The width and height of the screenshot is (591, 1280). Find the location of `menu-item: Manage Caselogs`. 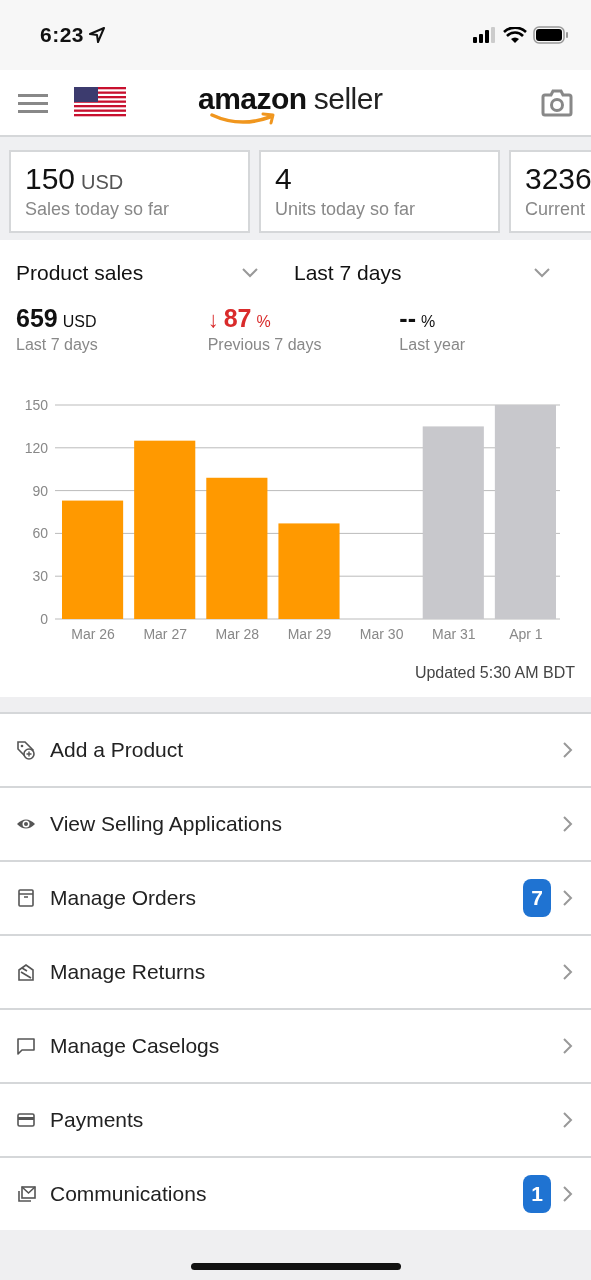

menu-item: Manage Caselogs is located at coordinates (295, 1045).